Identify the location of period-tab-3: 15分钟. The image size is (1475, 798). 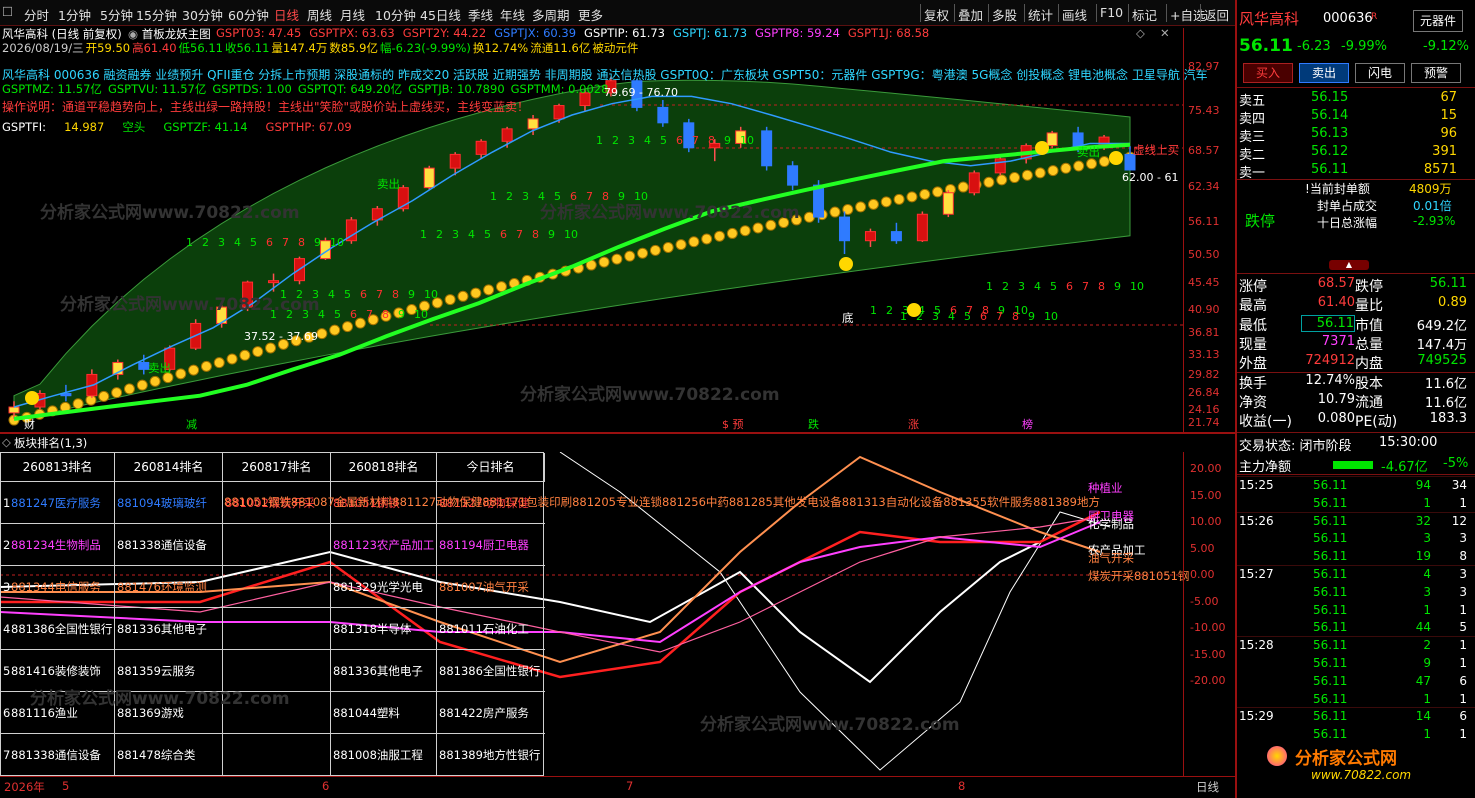
(156, 14).